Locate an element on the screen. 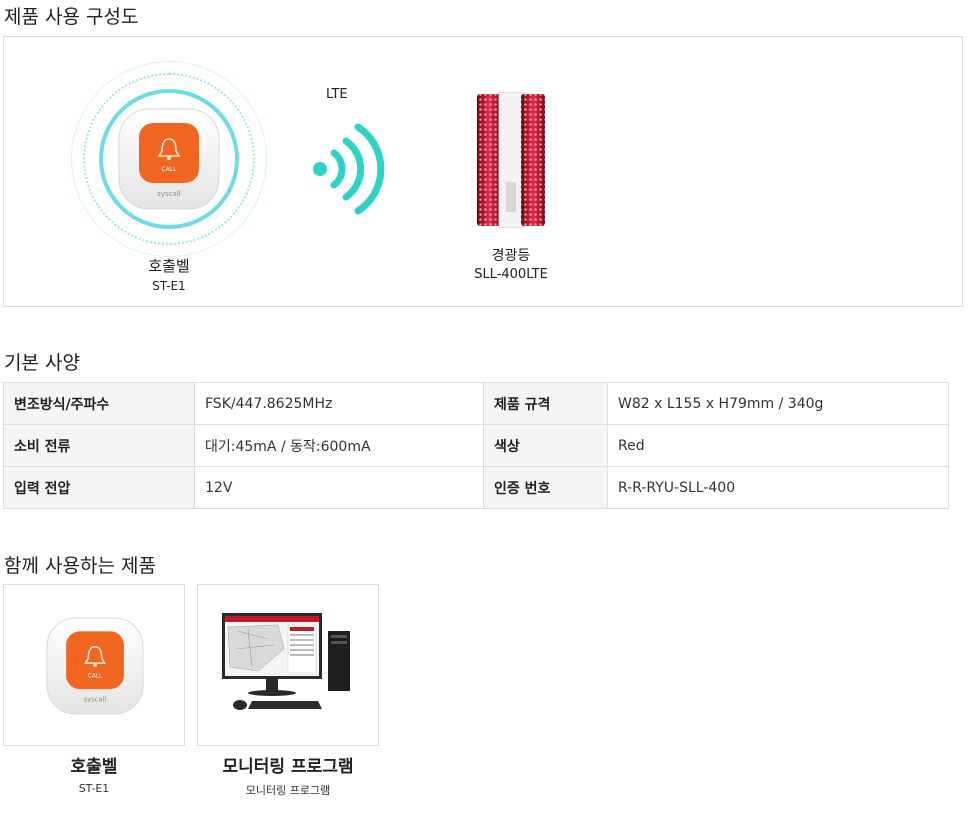 This screenshot has width=968, height=822. bell-caption: 호출벨 ST-E1 is located at coordinates (169, 274).